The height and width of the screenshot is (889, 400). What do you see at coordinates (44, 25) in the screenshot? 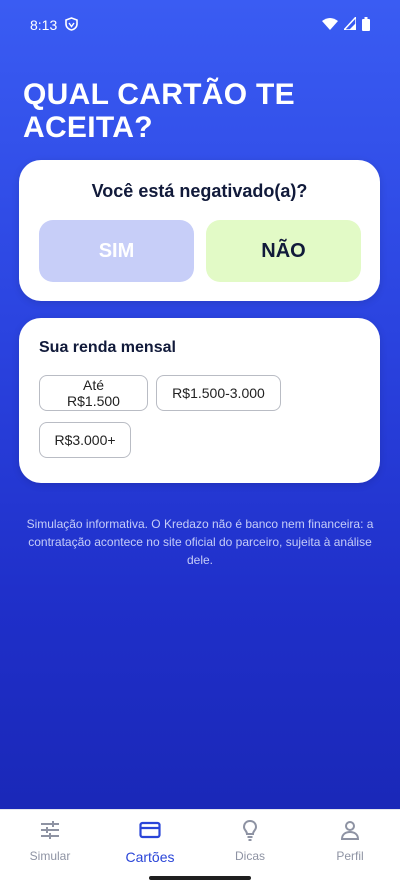
I see `status-time: 8:13` at bounding box center [44, 25].